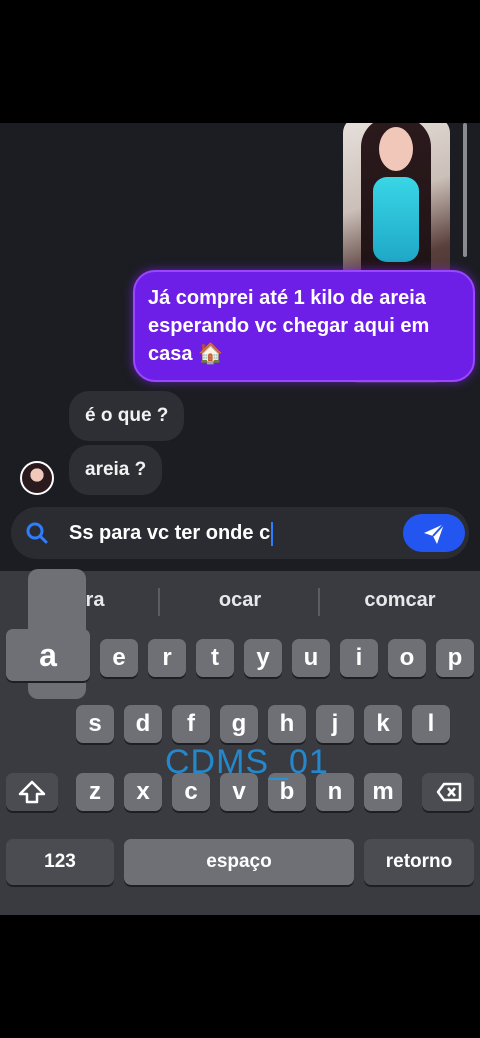 Image resolution: width=480 pixels, height=1038 pixels. What do you see at coordinates (239, 862) in the screenshot?
I see `space-key: espaço` at bounding box center [239, 862].